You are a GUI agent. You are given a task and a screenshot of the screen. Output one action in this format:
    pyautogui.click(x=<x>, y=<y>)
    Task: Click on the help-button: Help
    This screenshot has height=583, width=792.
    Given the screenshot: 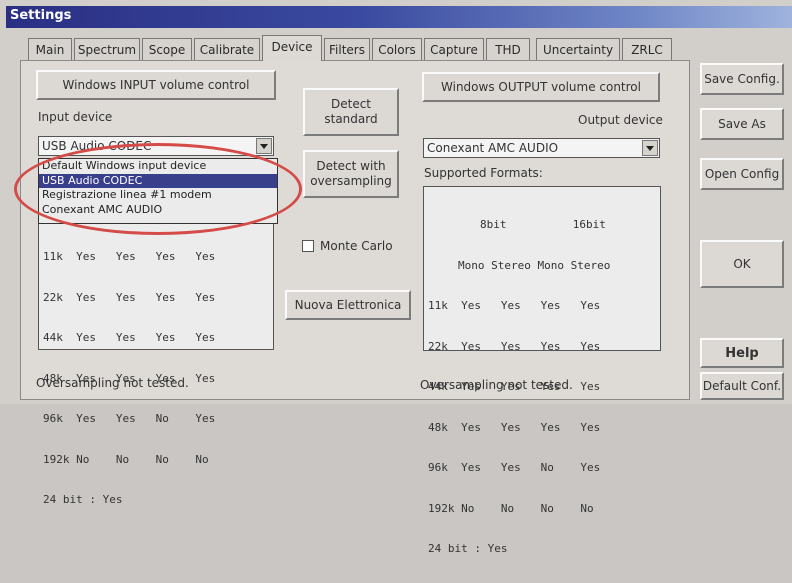 What is the action you would take?
    pyautogui.click(x=742, y=353)
    